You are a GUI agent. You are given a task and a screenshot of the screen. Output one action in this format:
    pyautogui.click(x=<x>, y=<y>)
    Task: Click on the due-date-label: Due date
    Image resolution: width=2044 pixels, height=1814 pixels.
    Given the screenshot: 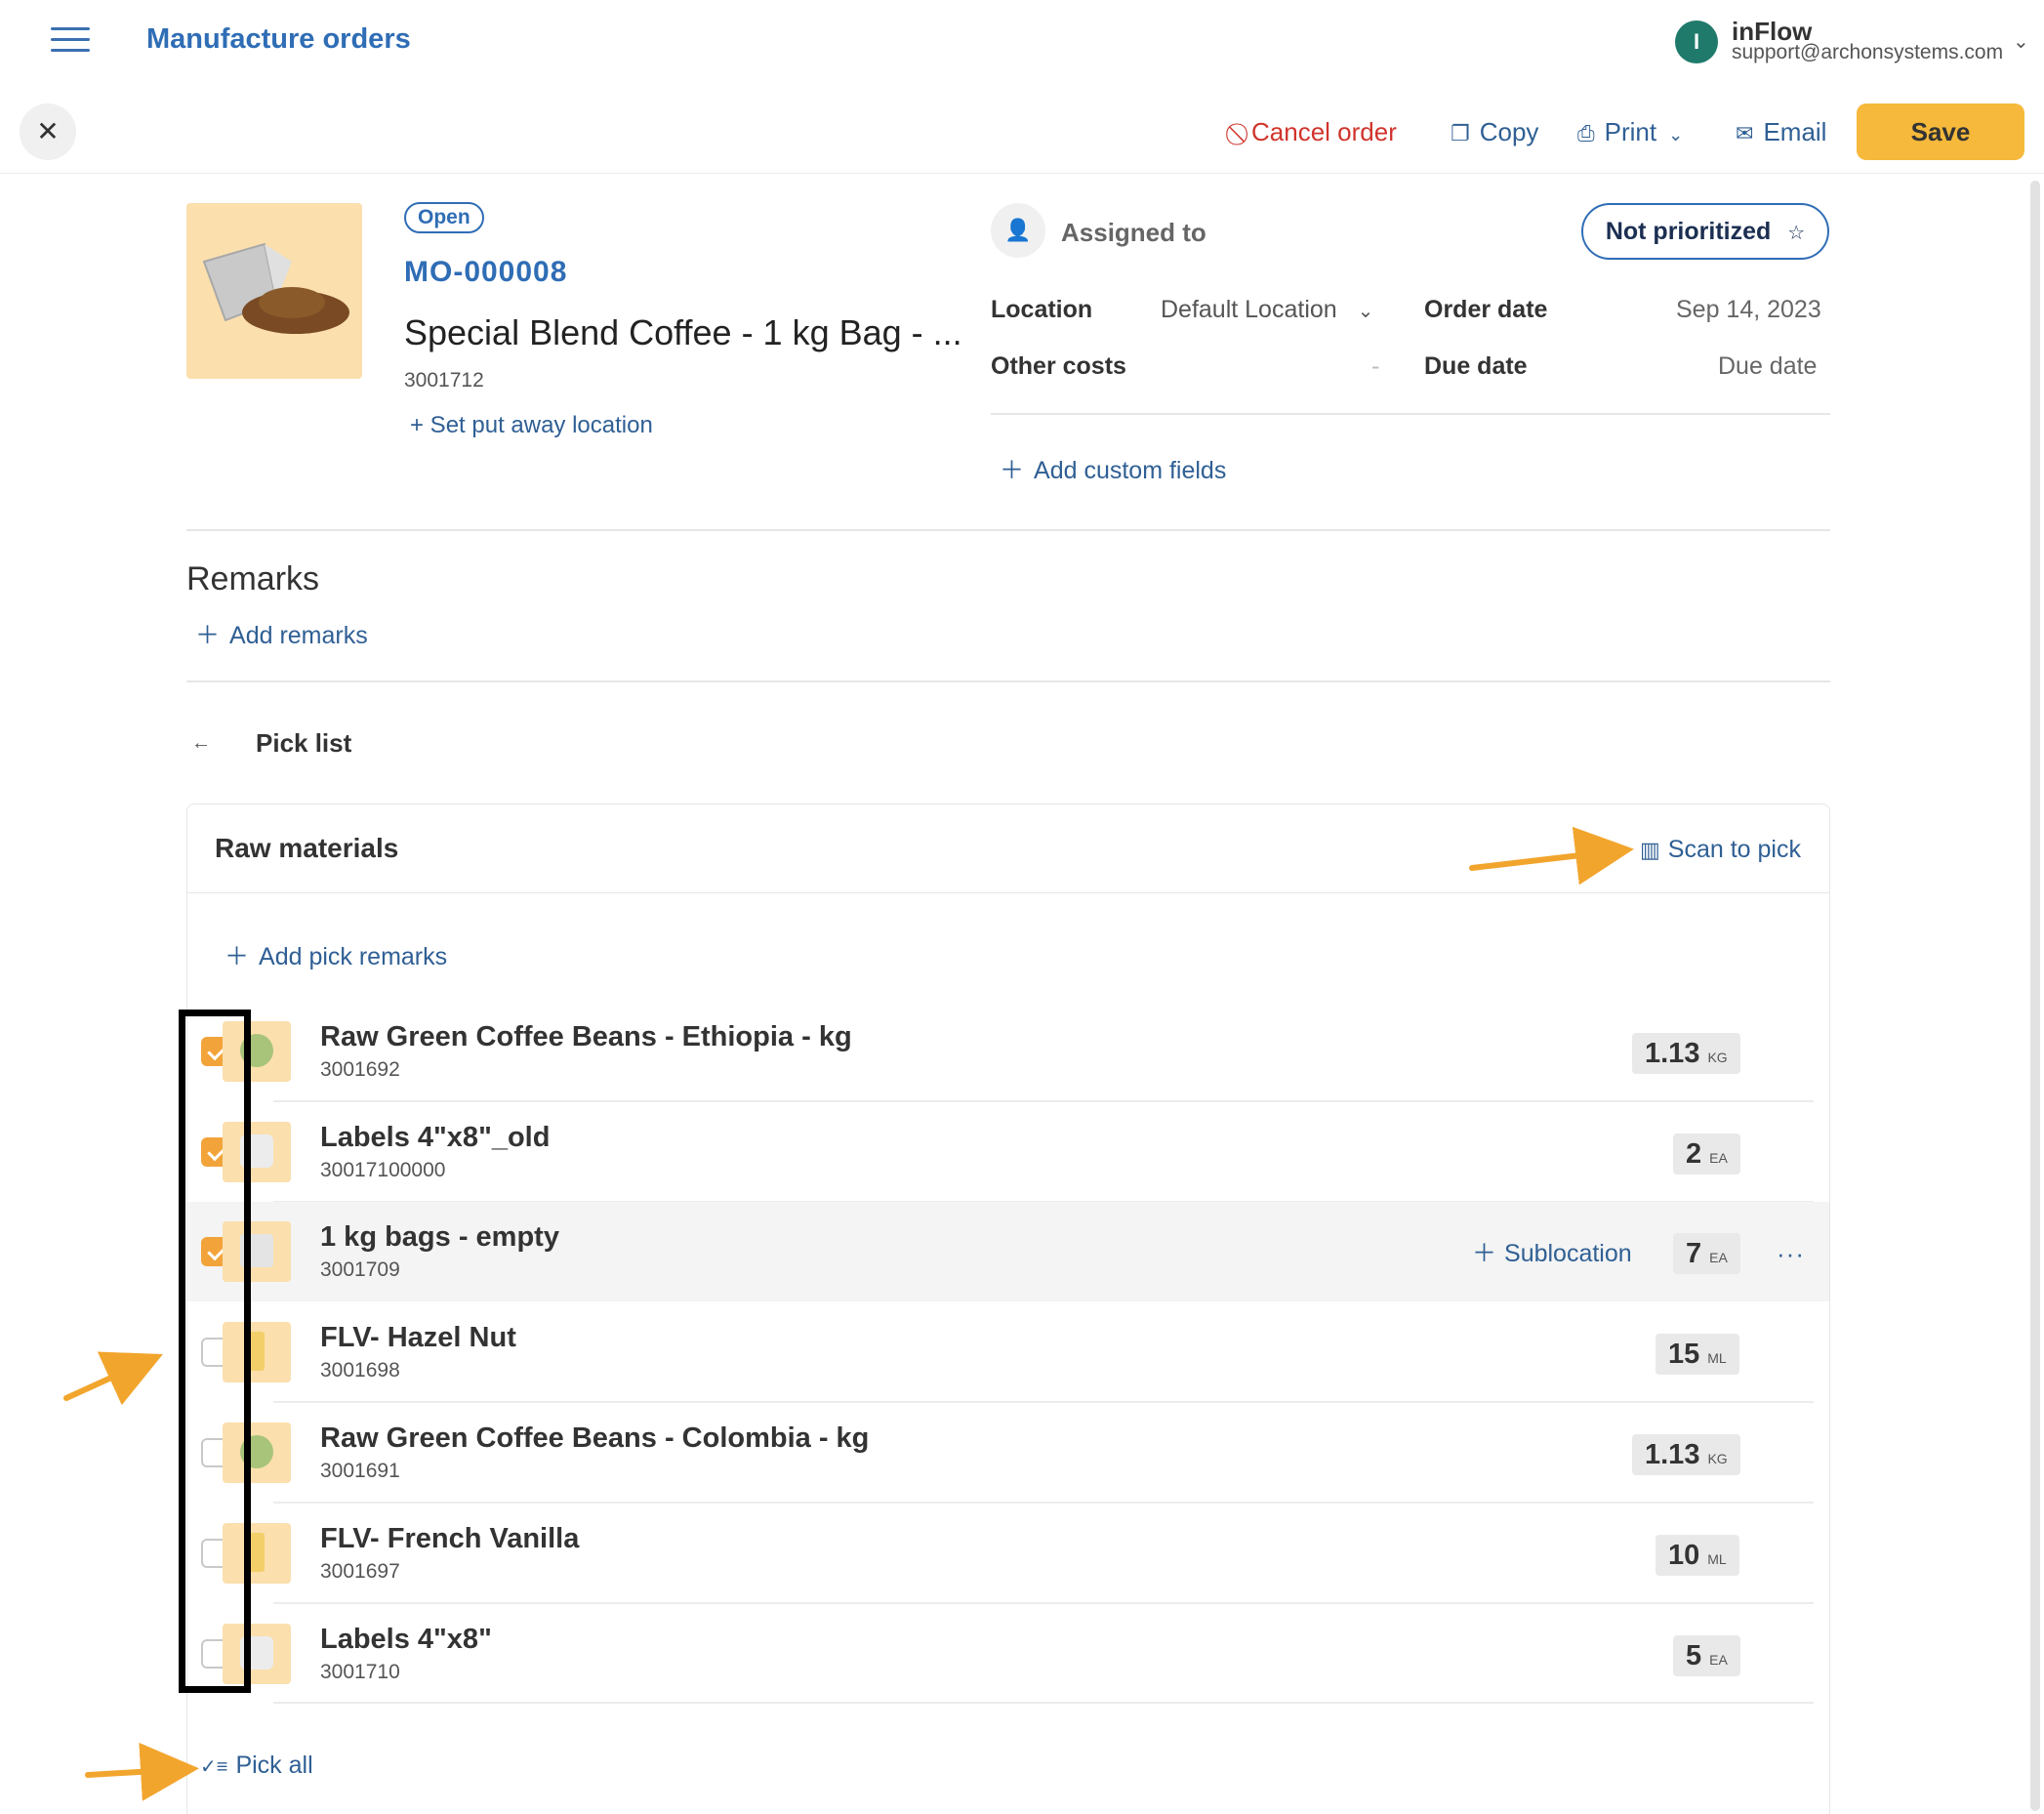 What is the action you would take?
    pyautogui.click(x=1476, y=366)
    